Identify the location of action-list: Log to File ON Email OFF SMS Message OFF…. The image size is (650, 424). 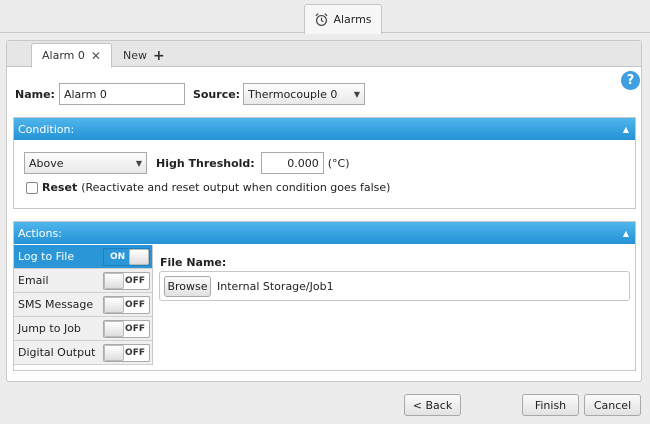
(83, 305).